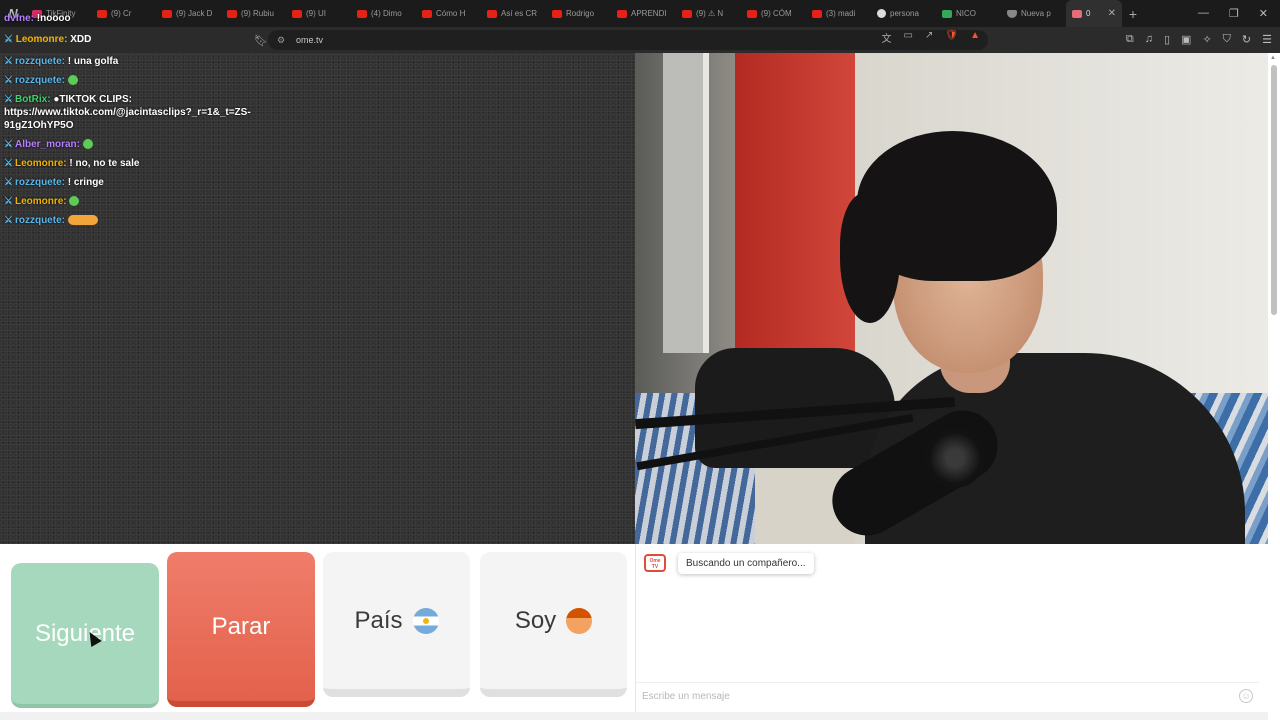 The height and width of the screenshot is (720, 1280). I want to click on tab-7: Así es CR, so click(513, 13).